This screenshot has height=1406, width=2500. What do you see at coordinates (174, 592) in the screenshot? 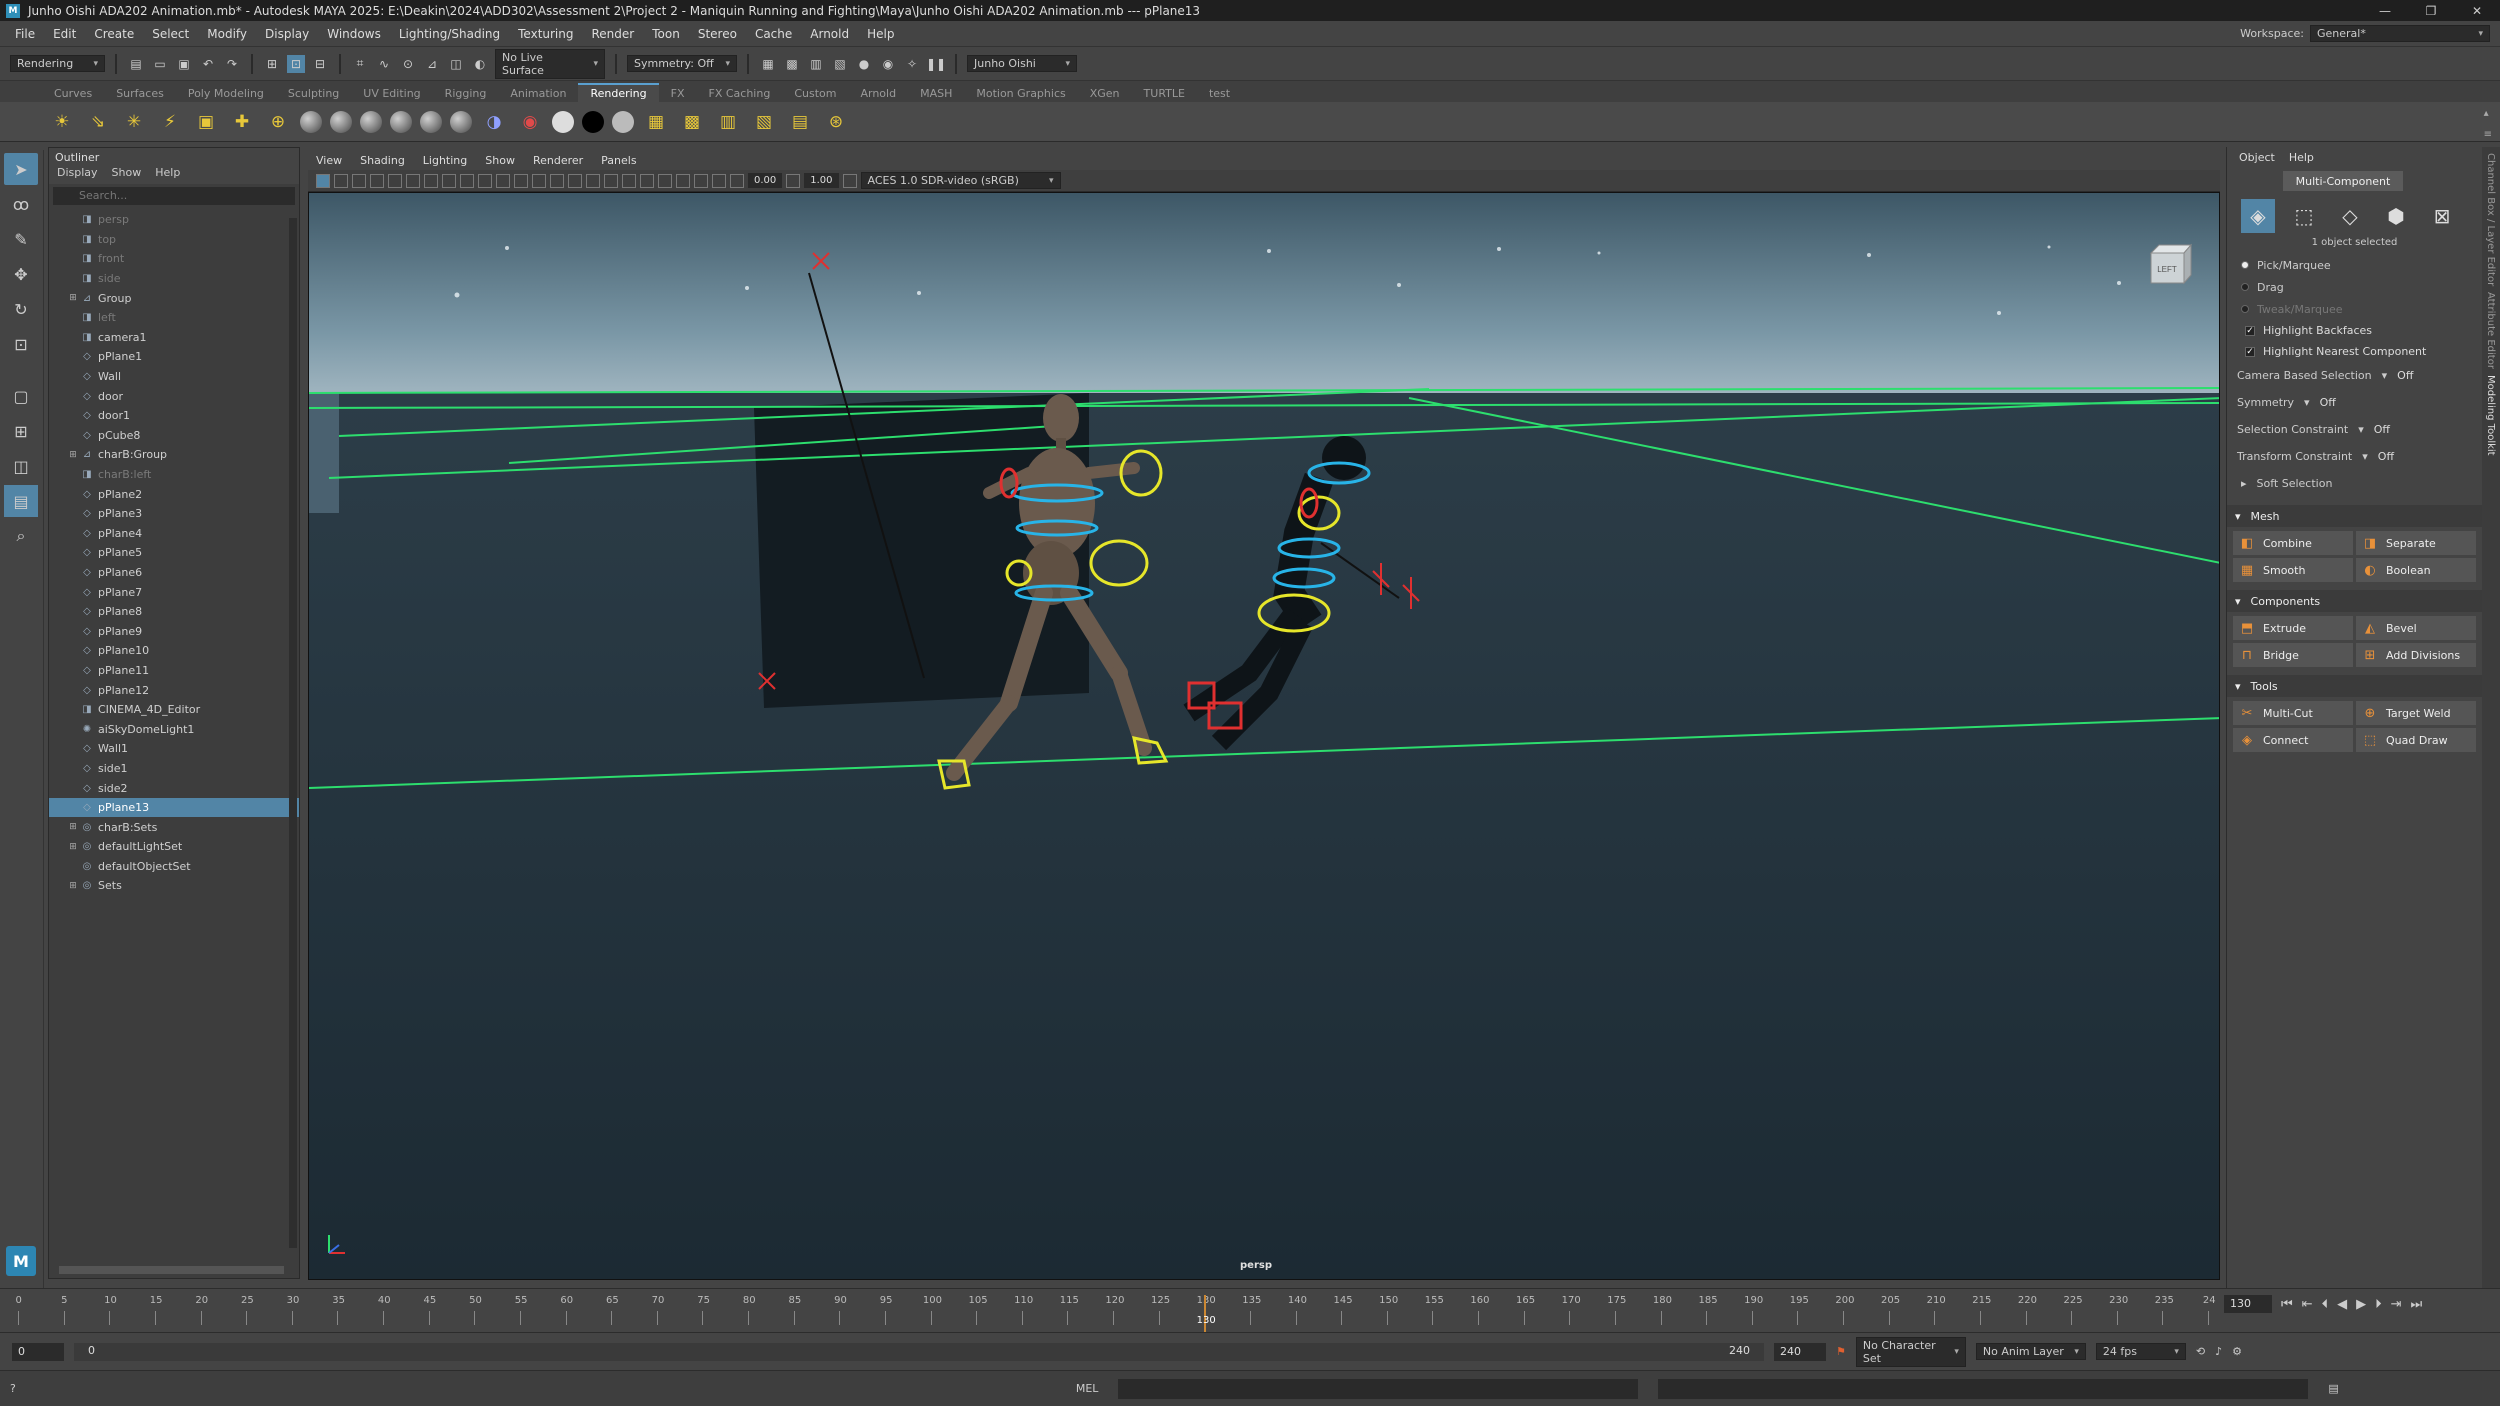
I see `outliner-item: ◇ pPlane7` at bounding box center [174, 592].